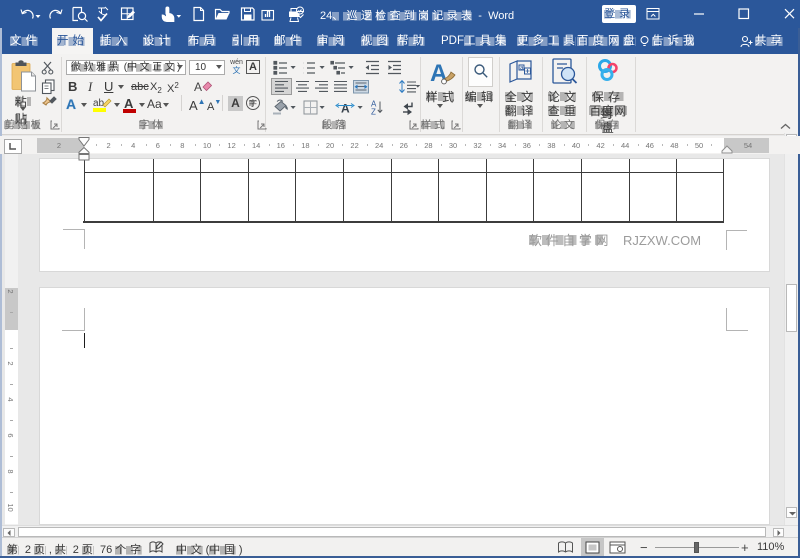 The width and height of the screenshot is (800, 558). I want to click on svg-text: ab, so click(99, 103).